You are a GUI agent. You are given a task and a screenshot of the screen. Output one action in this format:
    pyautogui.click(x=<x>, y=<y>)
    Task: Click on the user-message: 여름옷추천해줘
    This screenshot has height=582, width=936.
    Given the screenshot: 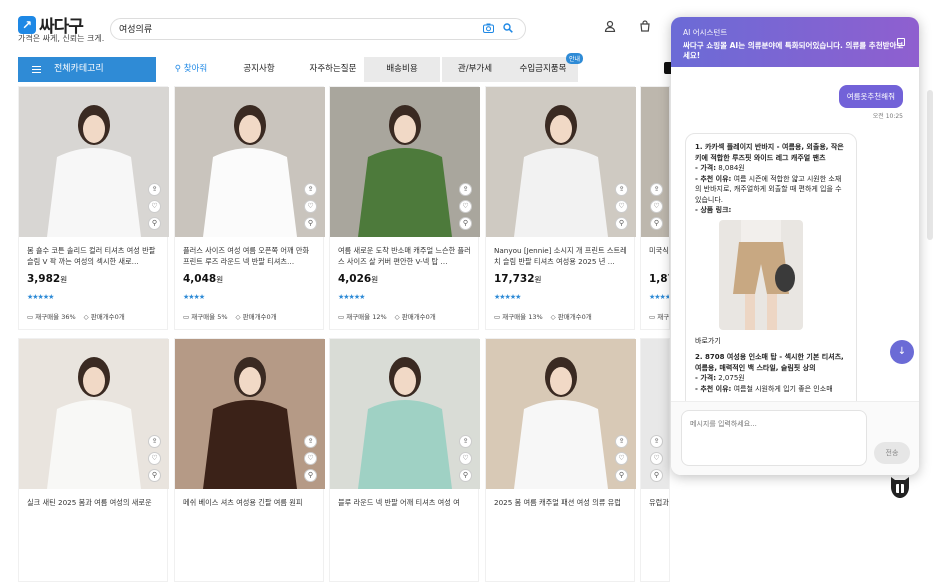 What is the action you would take?
    pyautogui.click(x=870, y=96)
    